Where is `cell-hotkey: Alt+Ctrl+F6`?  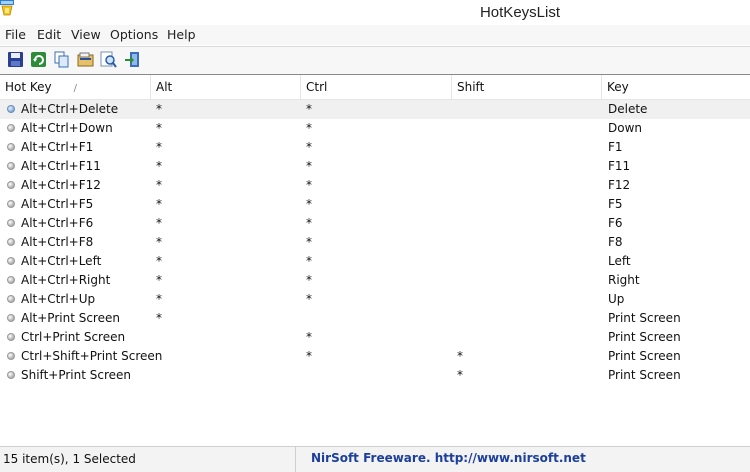 cell-hotkey: Alt+Ctrl+F6 is located at coordinates (57, 223).